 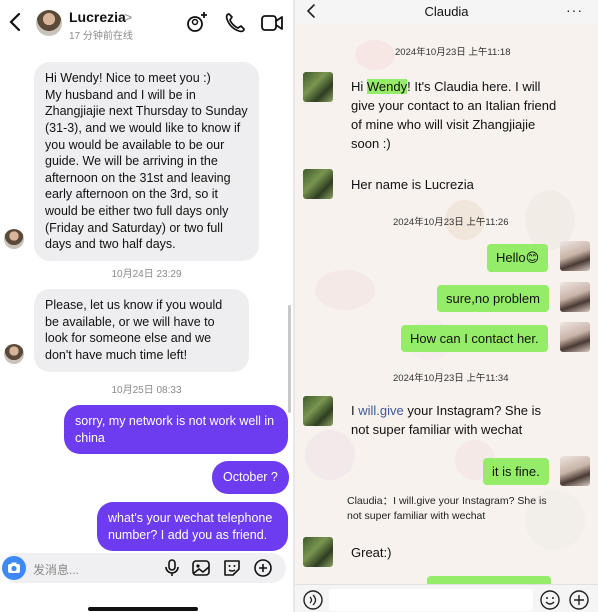 I want to click on message-text: Hi, so click(x=359, y=86).